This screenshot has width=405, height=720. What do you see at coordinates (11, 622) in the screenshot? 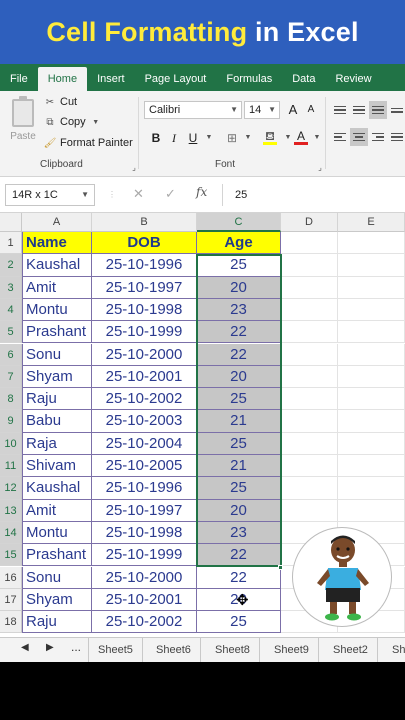
I see `row-header: 18` at bounding box center [11, 622].